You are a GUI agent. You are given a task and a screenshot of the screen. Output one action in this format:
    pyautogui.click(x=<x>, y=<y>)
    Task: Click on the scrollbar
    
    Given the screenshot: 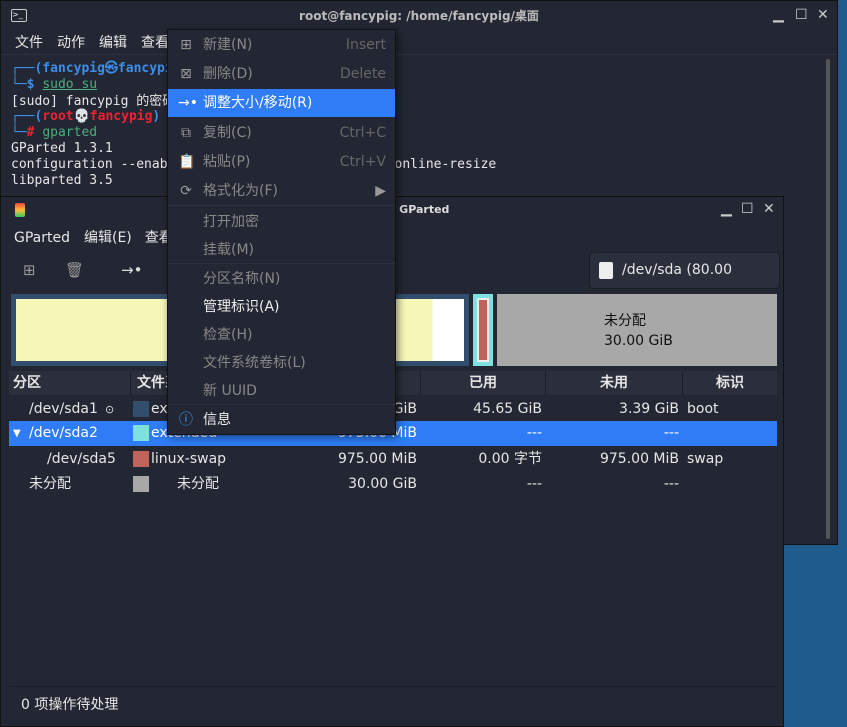 What is the action you would take?
    pyautogui.click(x=828, y=299)
    